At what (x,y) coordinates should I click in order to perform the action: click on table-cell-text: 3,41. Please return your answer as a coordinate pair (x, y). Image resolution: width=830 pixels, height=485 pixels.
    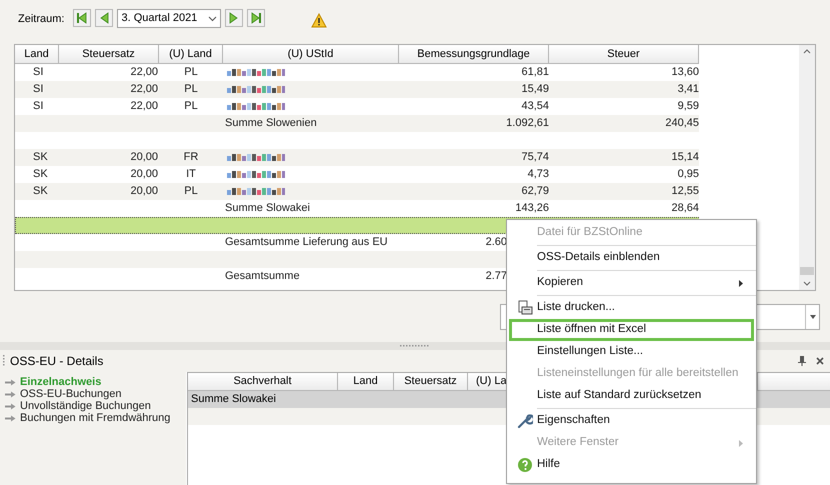
    Looking at the image, I should click on (688, 90).